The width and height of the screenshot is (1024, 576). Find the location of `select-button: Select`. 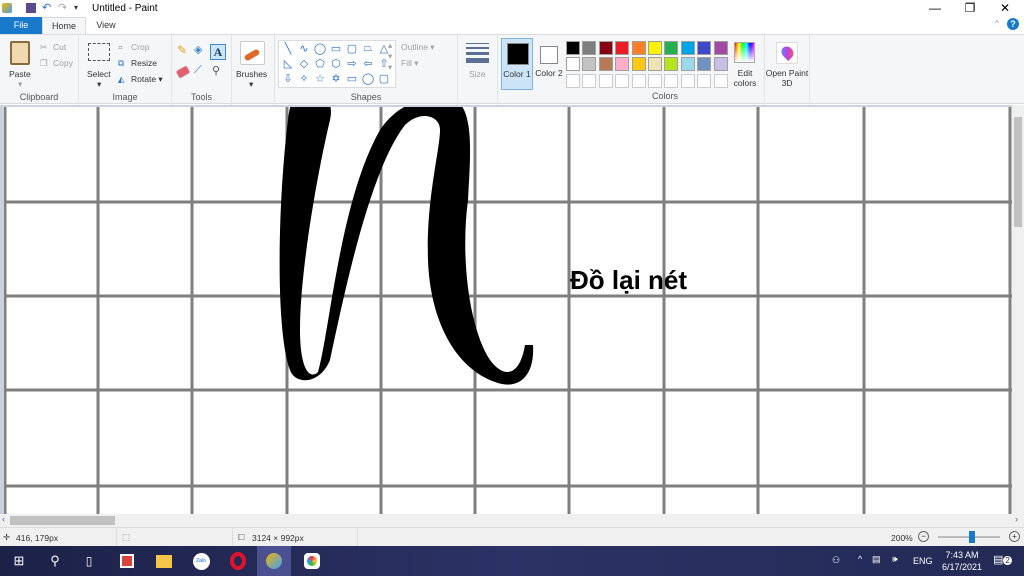

select-button: Select is located at coordinates (99, 74).